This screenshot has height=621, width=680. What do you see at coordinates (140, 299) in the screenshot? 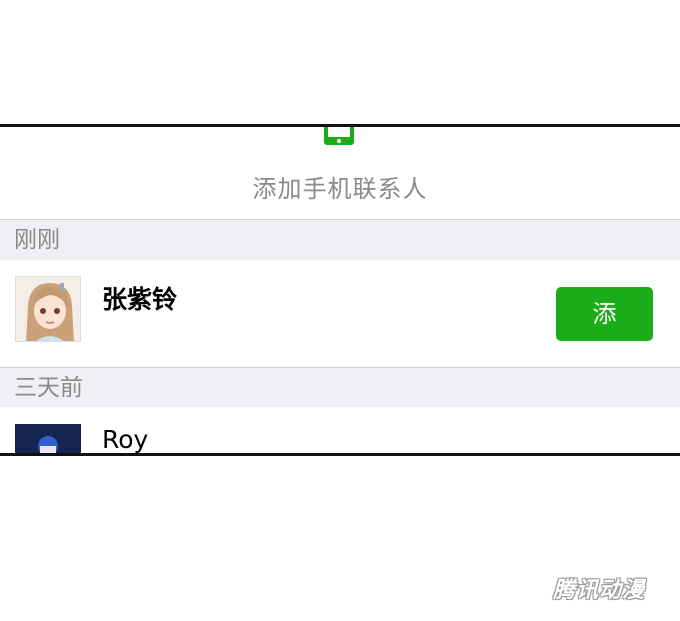
I see `contact-name: 张紫铃` at bounding box center [140, 299].